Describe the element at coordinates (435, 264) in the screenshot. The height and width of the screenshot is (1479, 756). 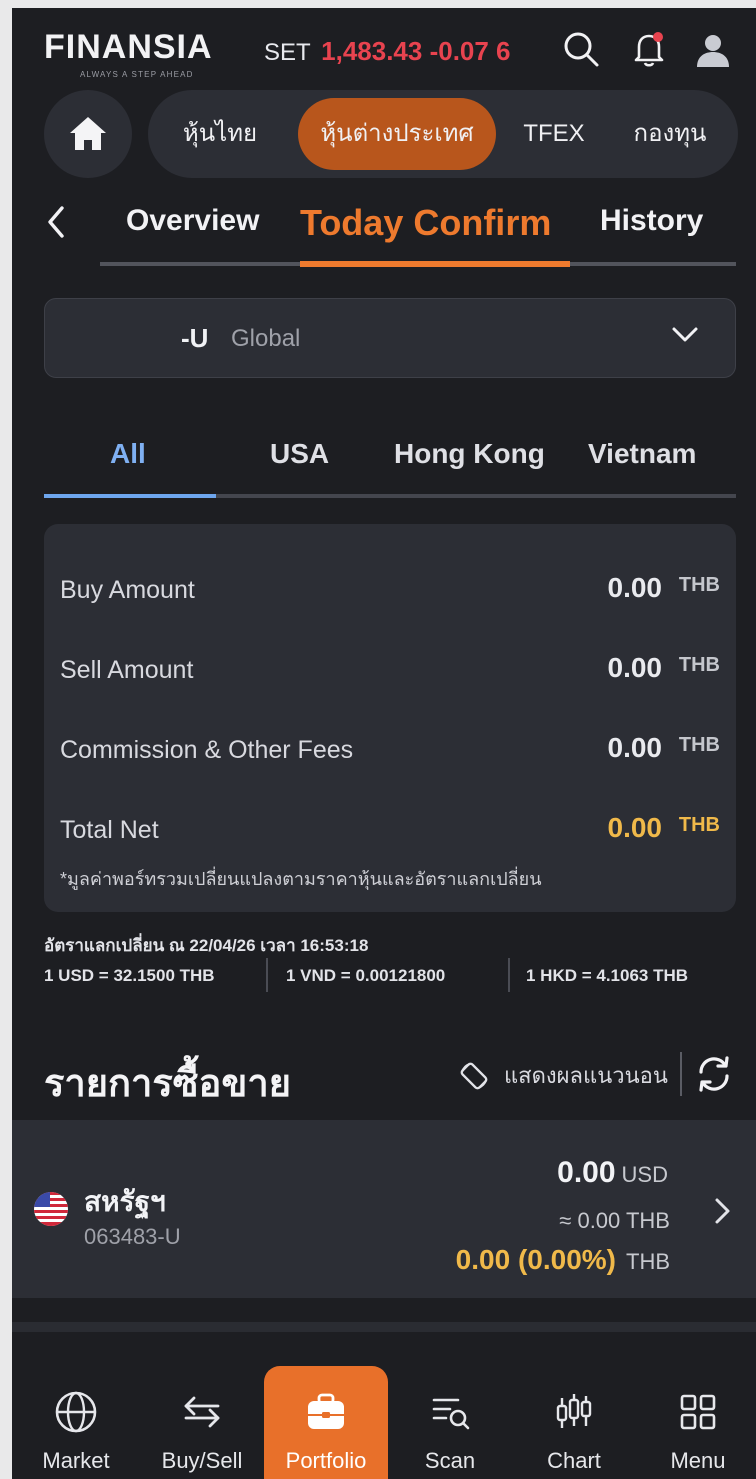
I see `subtab-active-indicator` at that location.